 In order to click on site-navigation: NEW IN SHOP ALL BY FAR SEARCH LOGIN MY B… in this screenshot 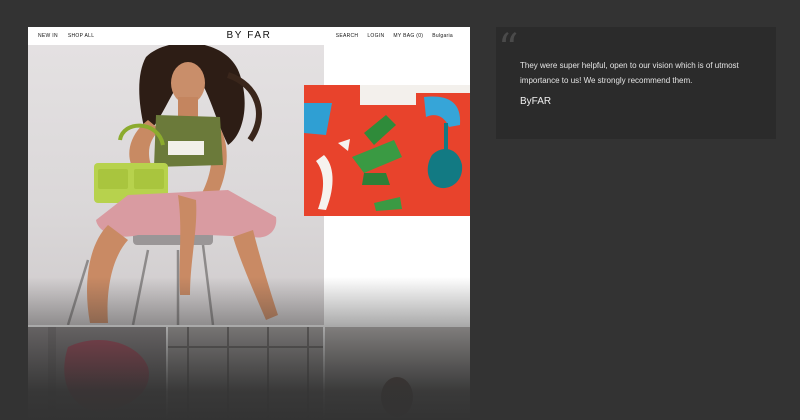, I will do `click(249, 36)`.